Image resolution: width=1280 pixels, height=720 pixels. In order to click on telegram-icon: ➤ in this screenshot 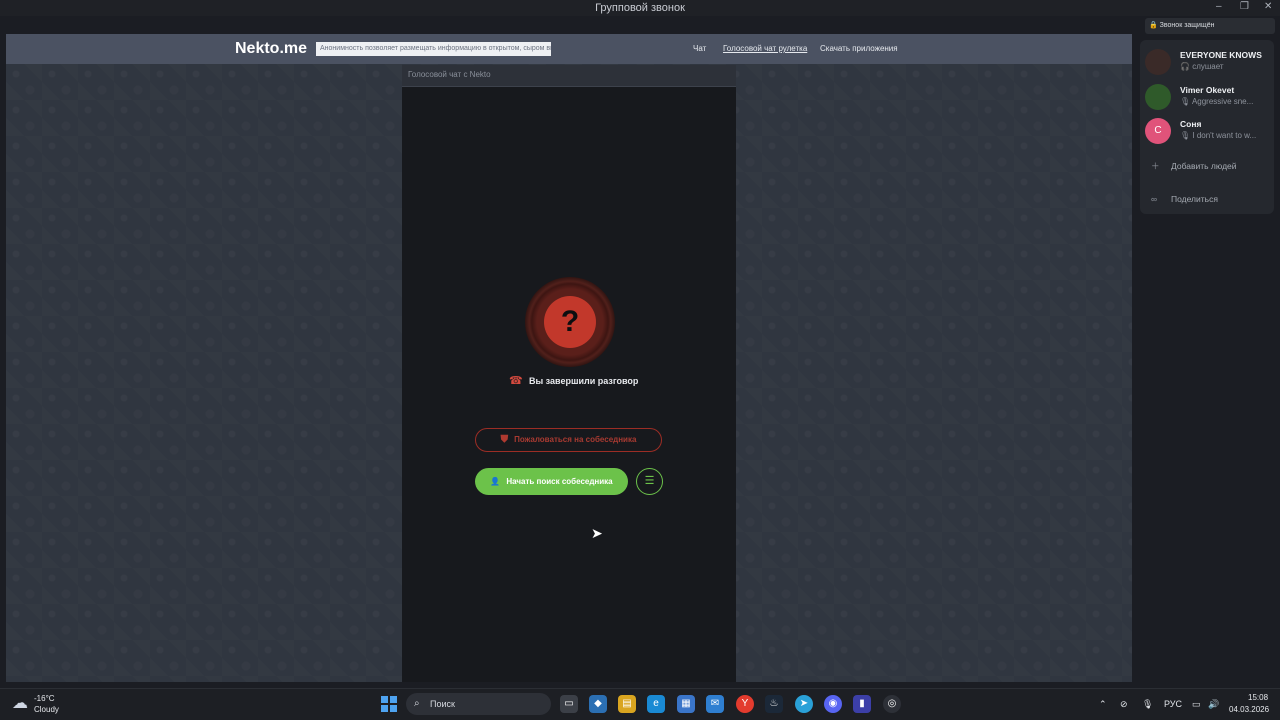, I will do `click(804, 704)`.